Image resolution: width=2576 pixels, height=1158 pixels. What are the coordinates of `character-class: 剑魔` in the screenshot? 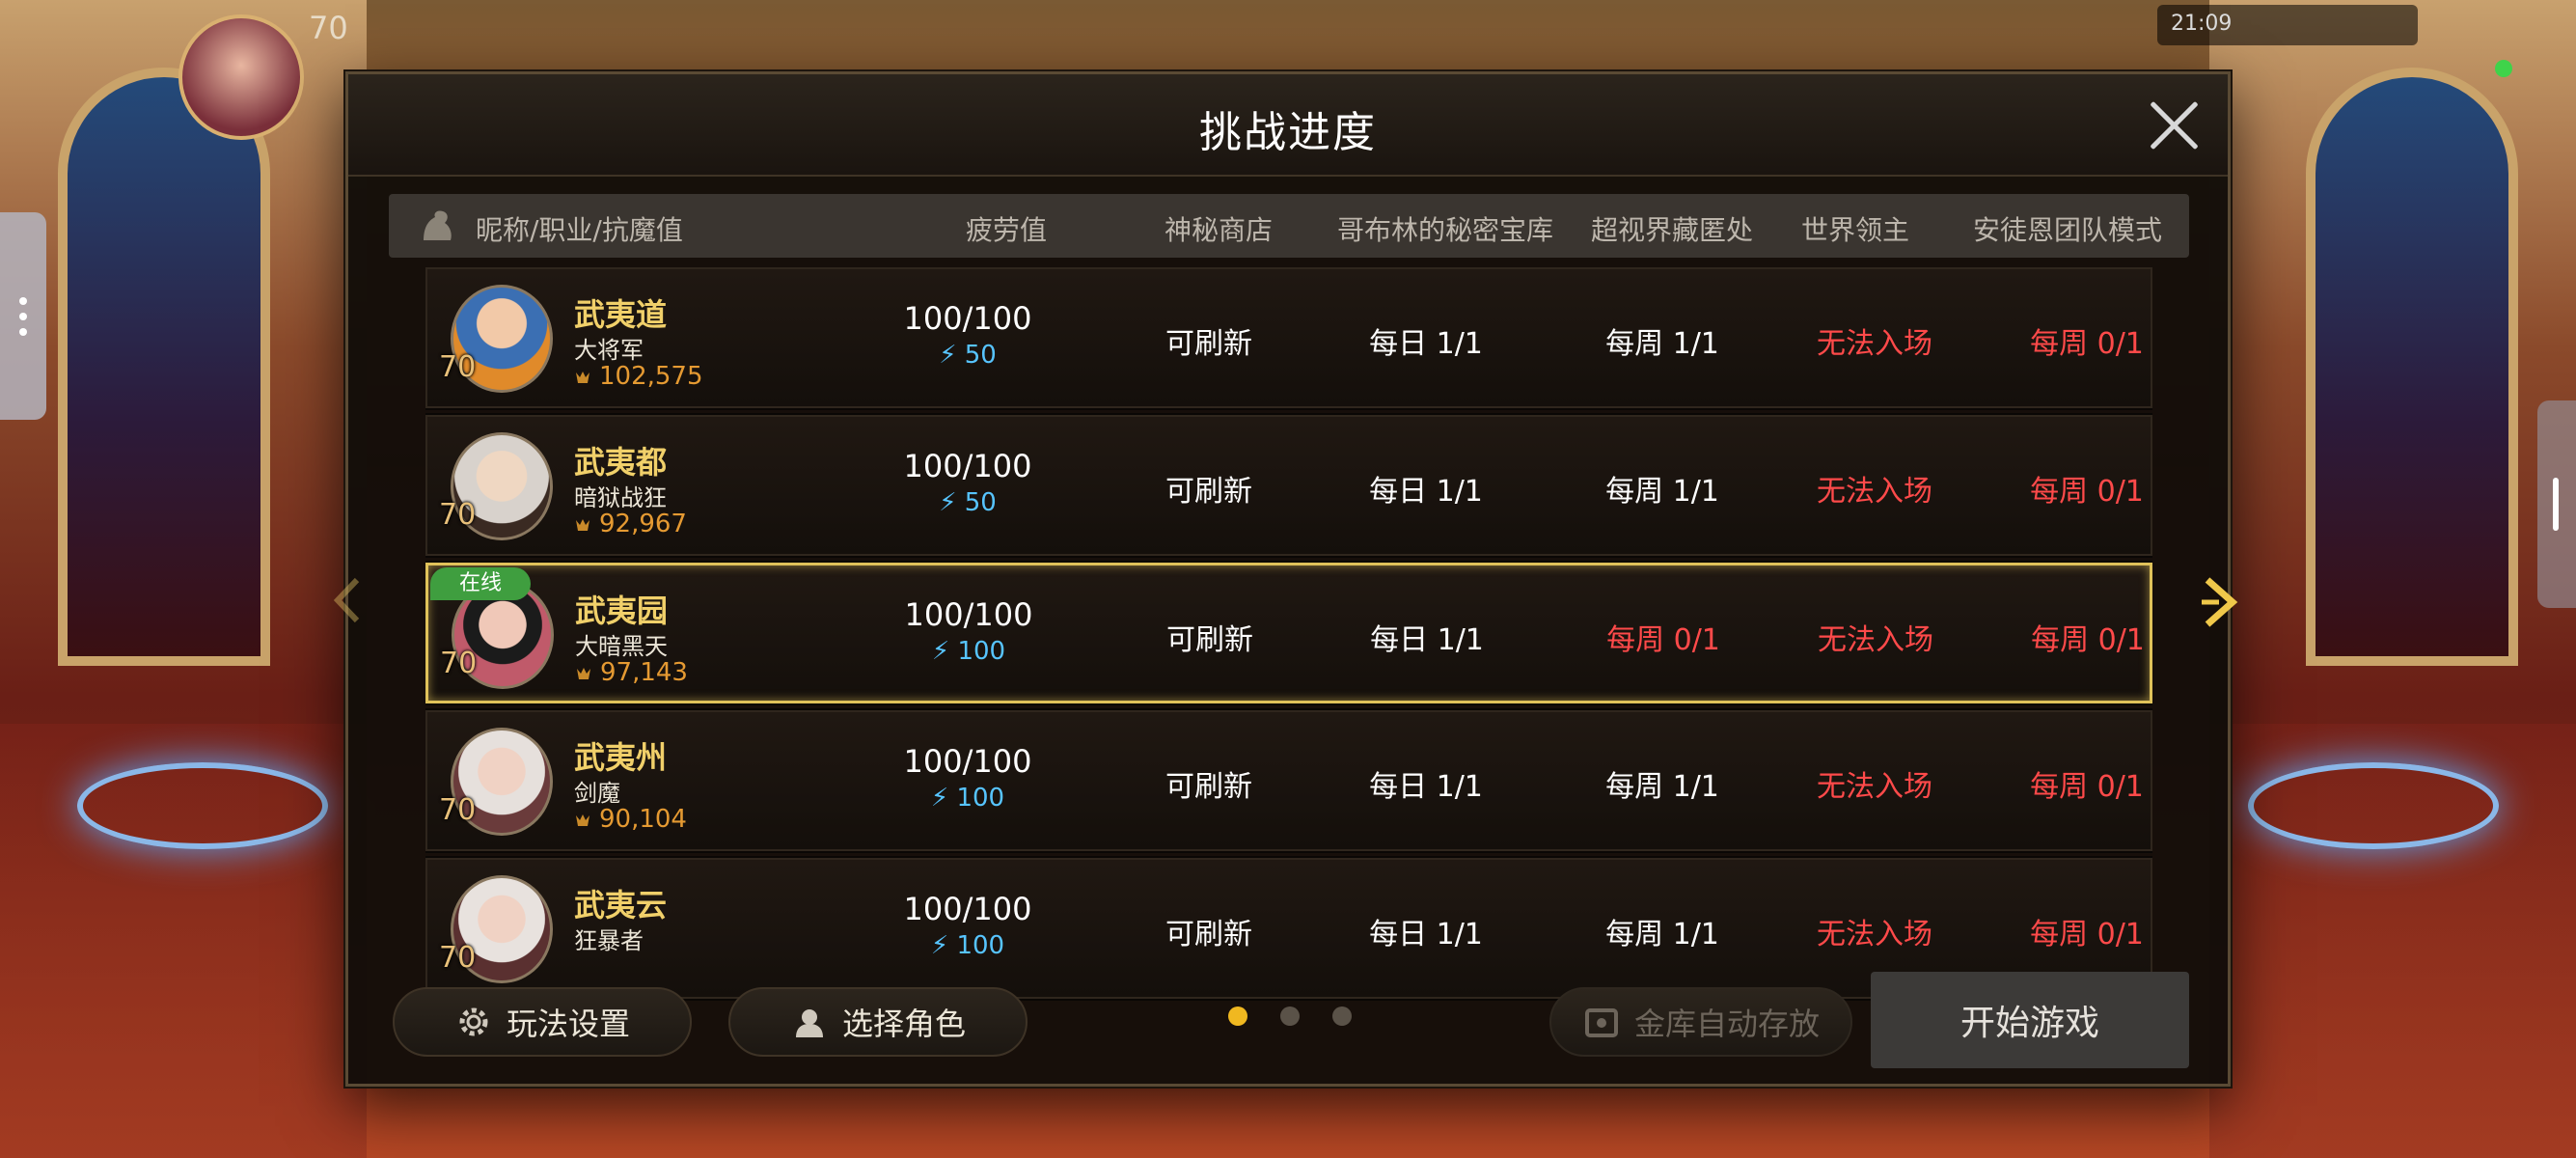 It's located at (597, 793).